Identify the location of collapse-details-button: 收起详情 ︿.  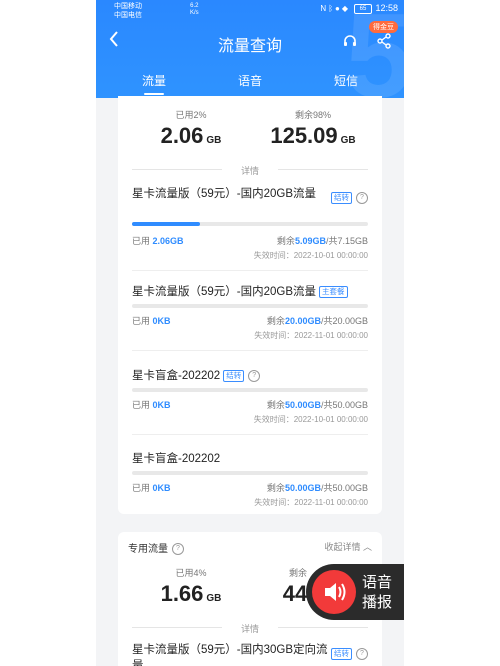
(348, 546).